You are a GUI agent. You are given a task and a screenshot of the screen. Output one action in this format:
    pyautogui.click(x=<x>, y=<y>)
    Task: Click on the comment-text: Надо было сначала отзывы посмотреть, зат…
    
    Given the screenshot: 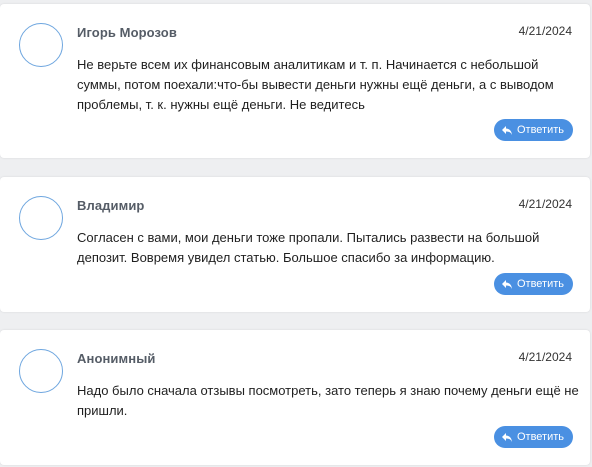 What is the action you would take?
    pyautogui.click(x=328, y=400)
    